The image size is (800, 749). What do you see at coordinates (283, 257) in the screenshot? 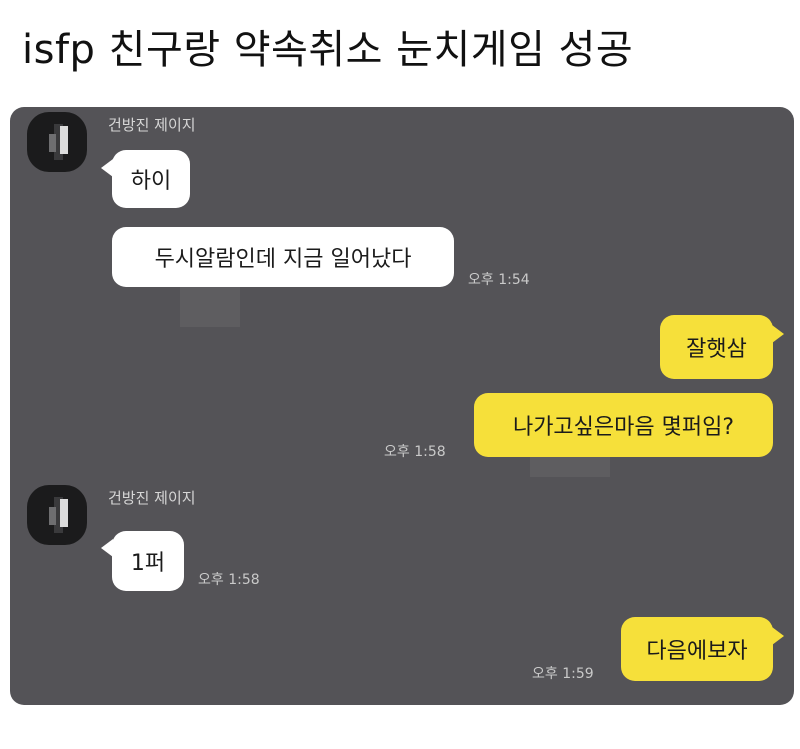
I see `message-bubble-incoming: 두시알람인데 지금 일어났다` at bounding box center [283, 257].